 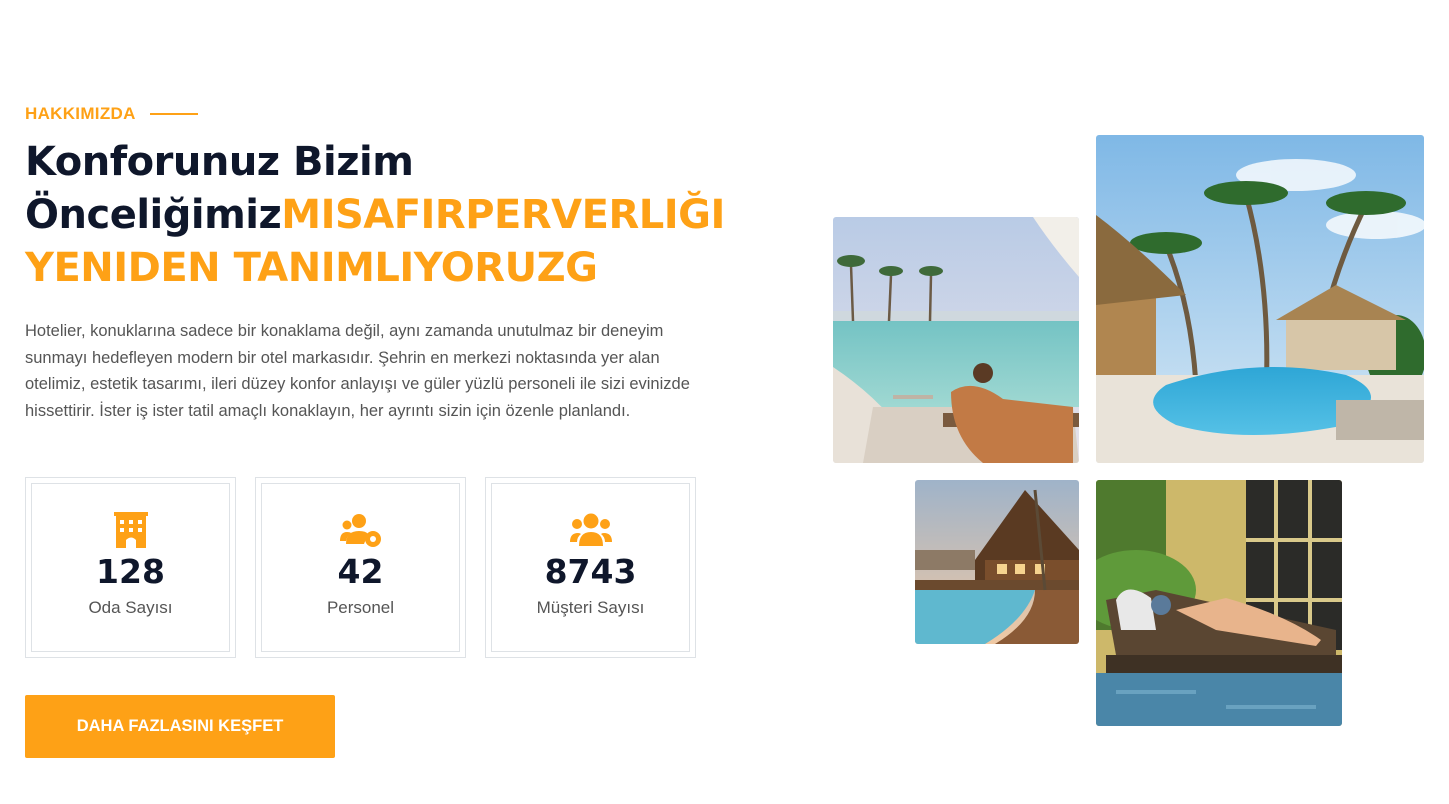 I want to click on stat-value: 42, so click(x=360, y=571).